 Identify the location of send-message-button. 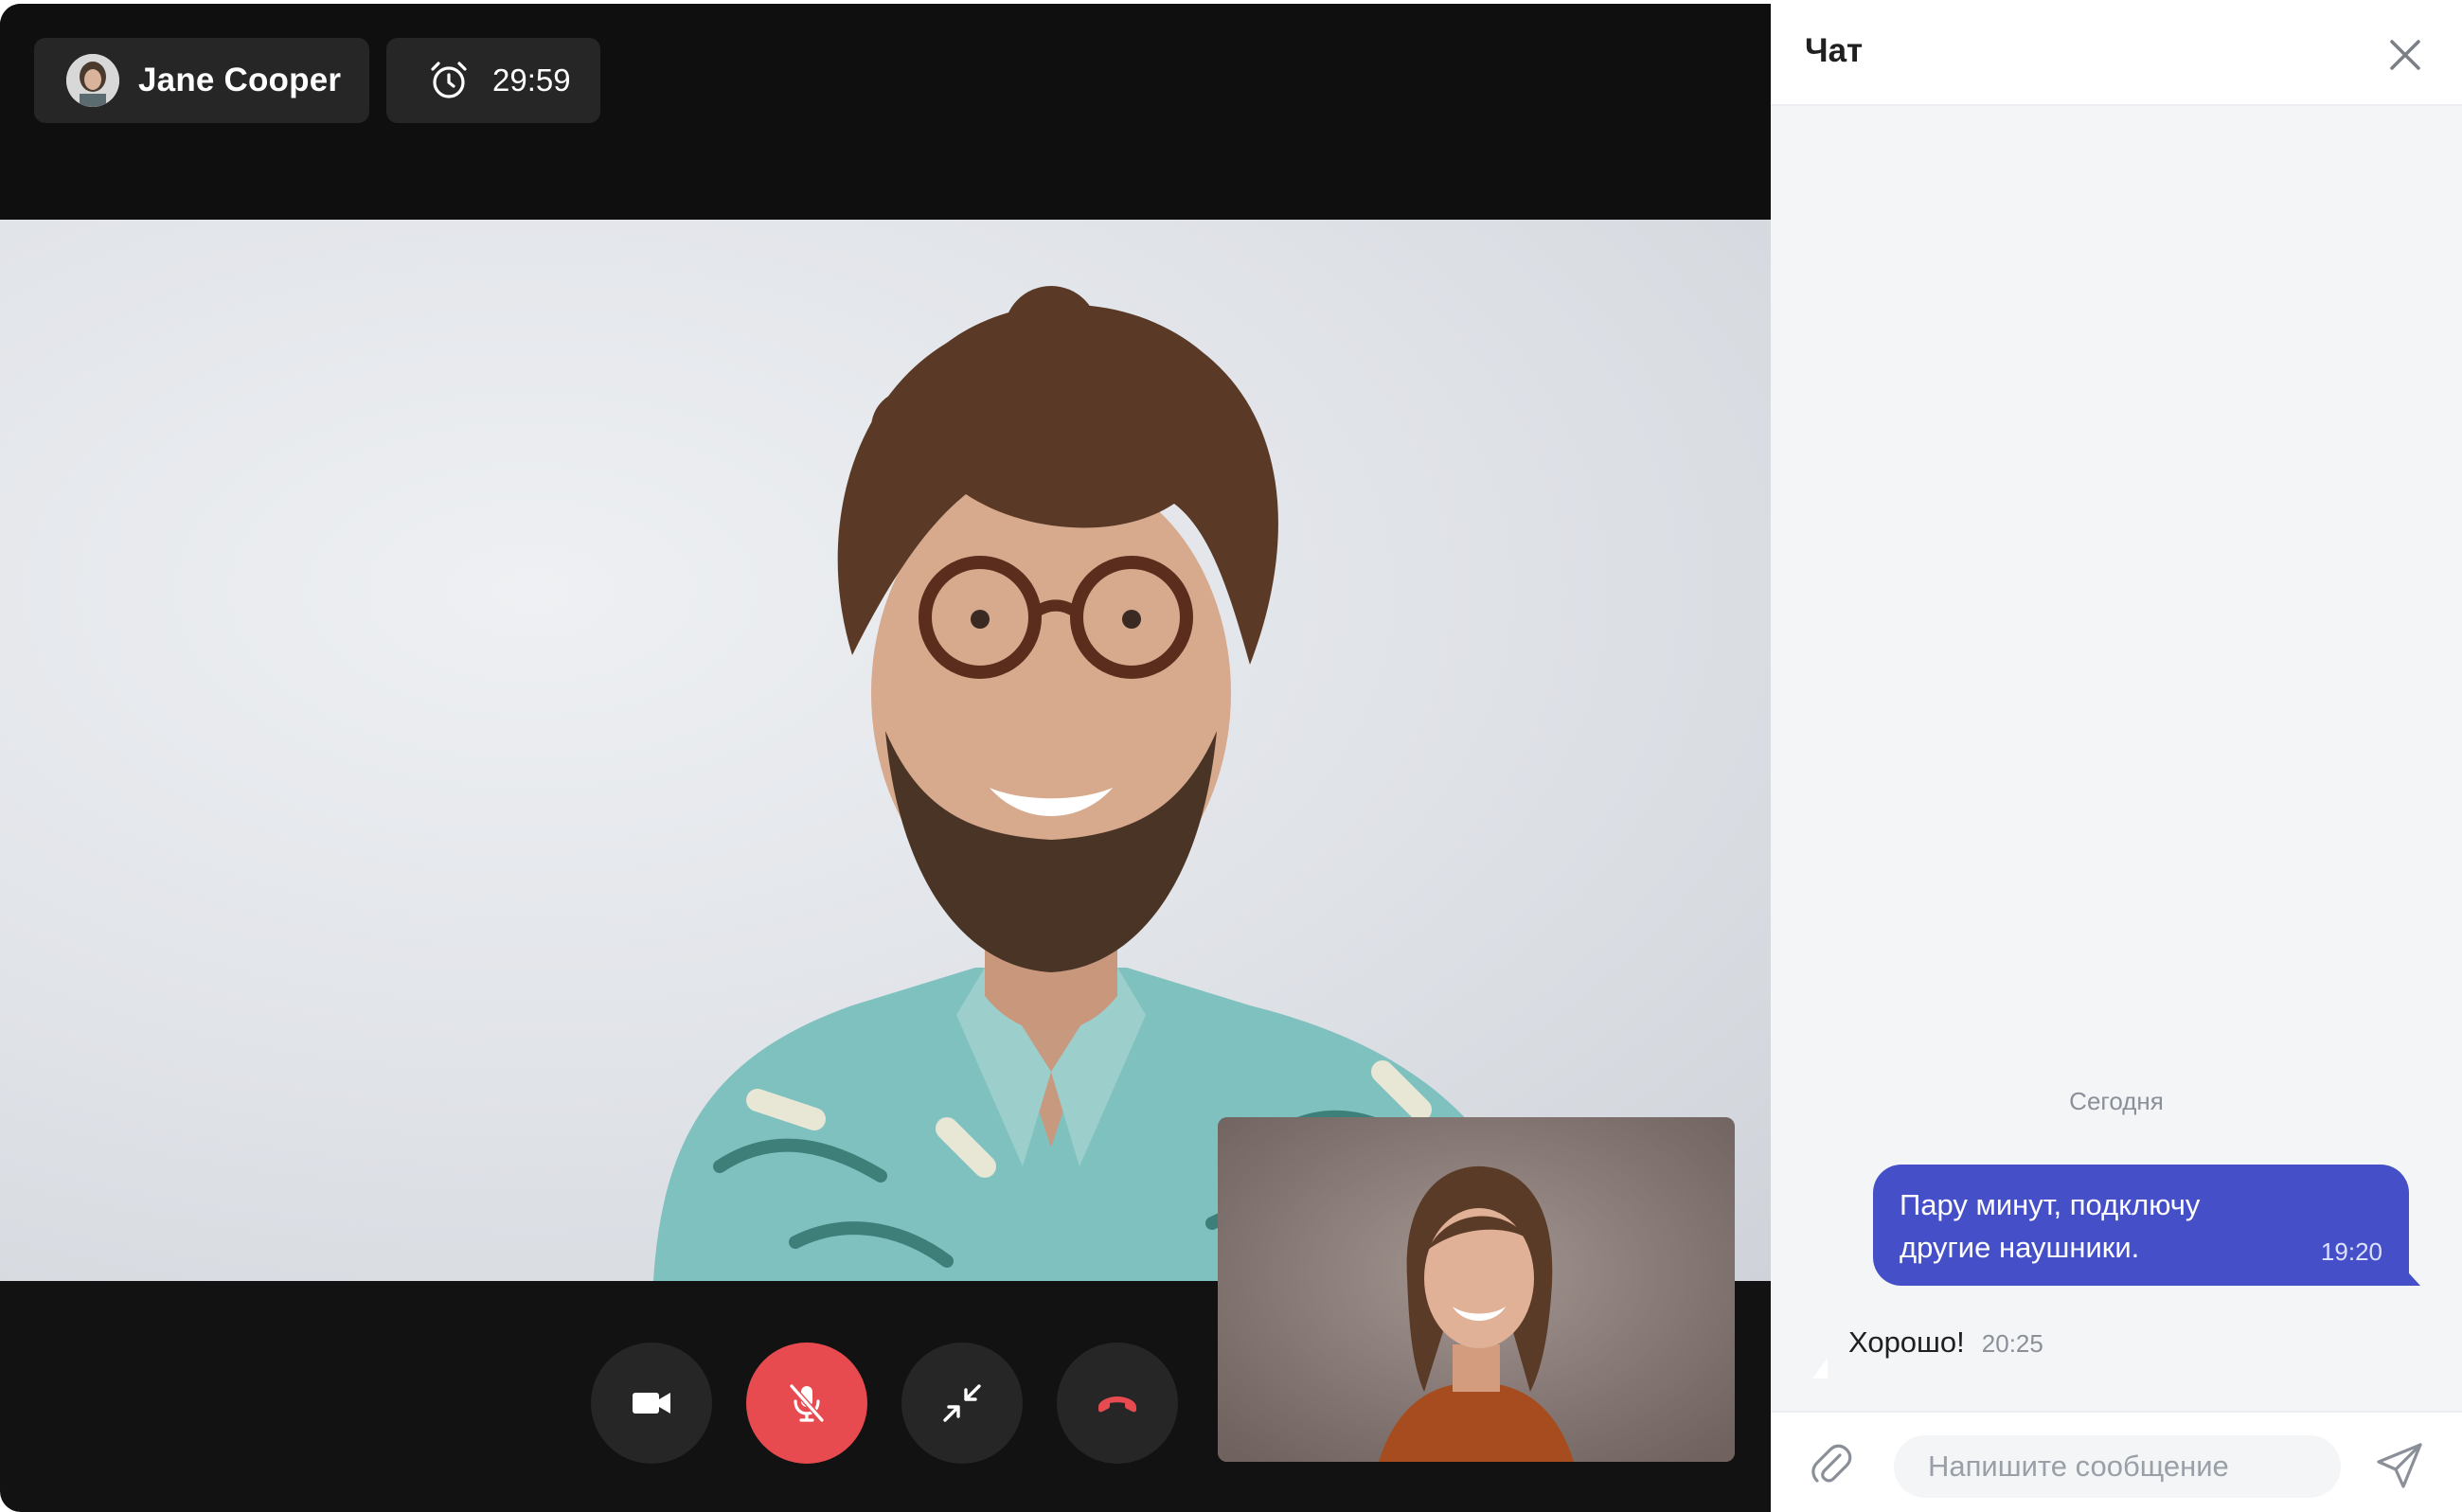
(2399, 1465).